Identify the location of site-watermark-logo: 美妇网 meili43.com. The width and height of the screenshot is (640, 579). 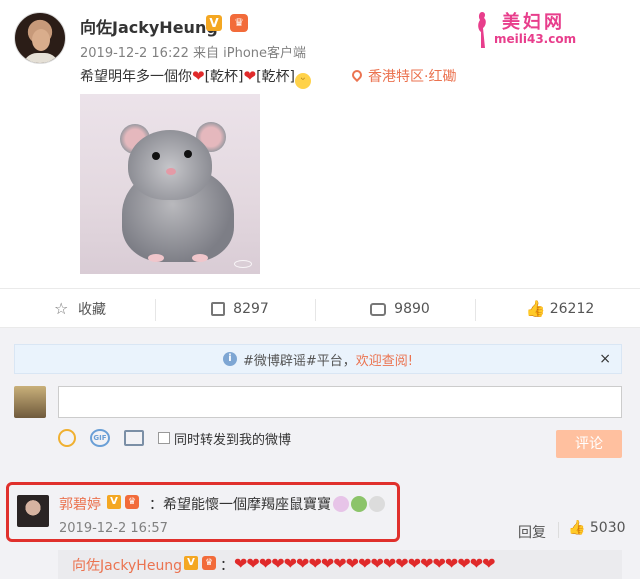
(549, 29).